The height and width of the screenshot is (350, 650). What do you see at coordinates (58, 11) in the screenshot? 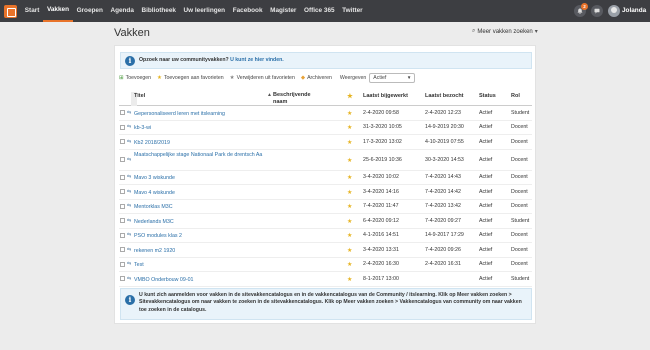
I see `nav-item-vakken: Vakken` at bounding box center [58, 11].